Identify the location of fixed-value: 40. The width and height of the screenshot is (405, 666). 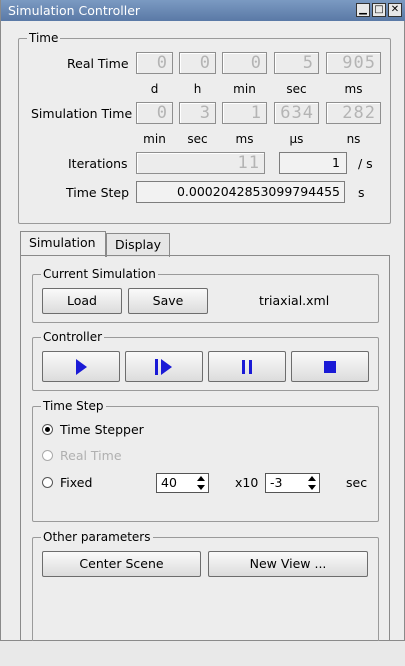
(169, 482).